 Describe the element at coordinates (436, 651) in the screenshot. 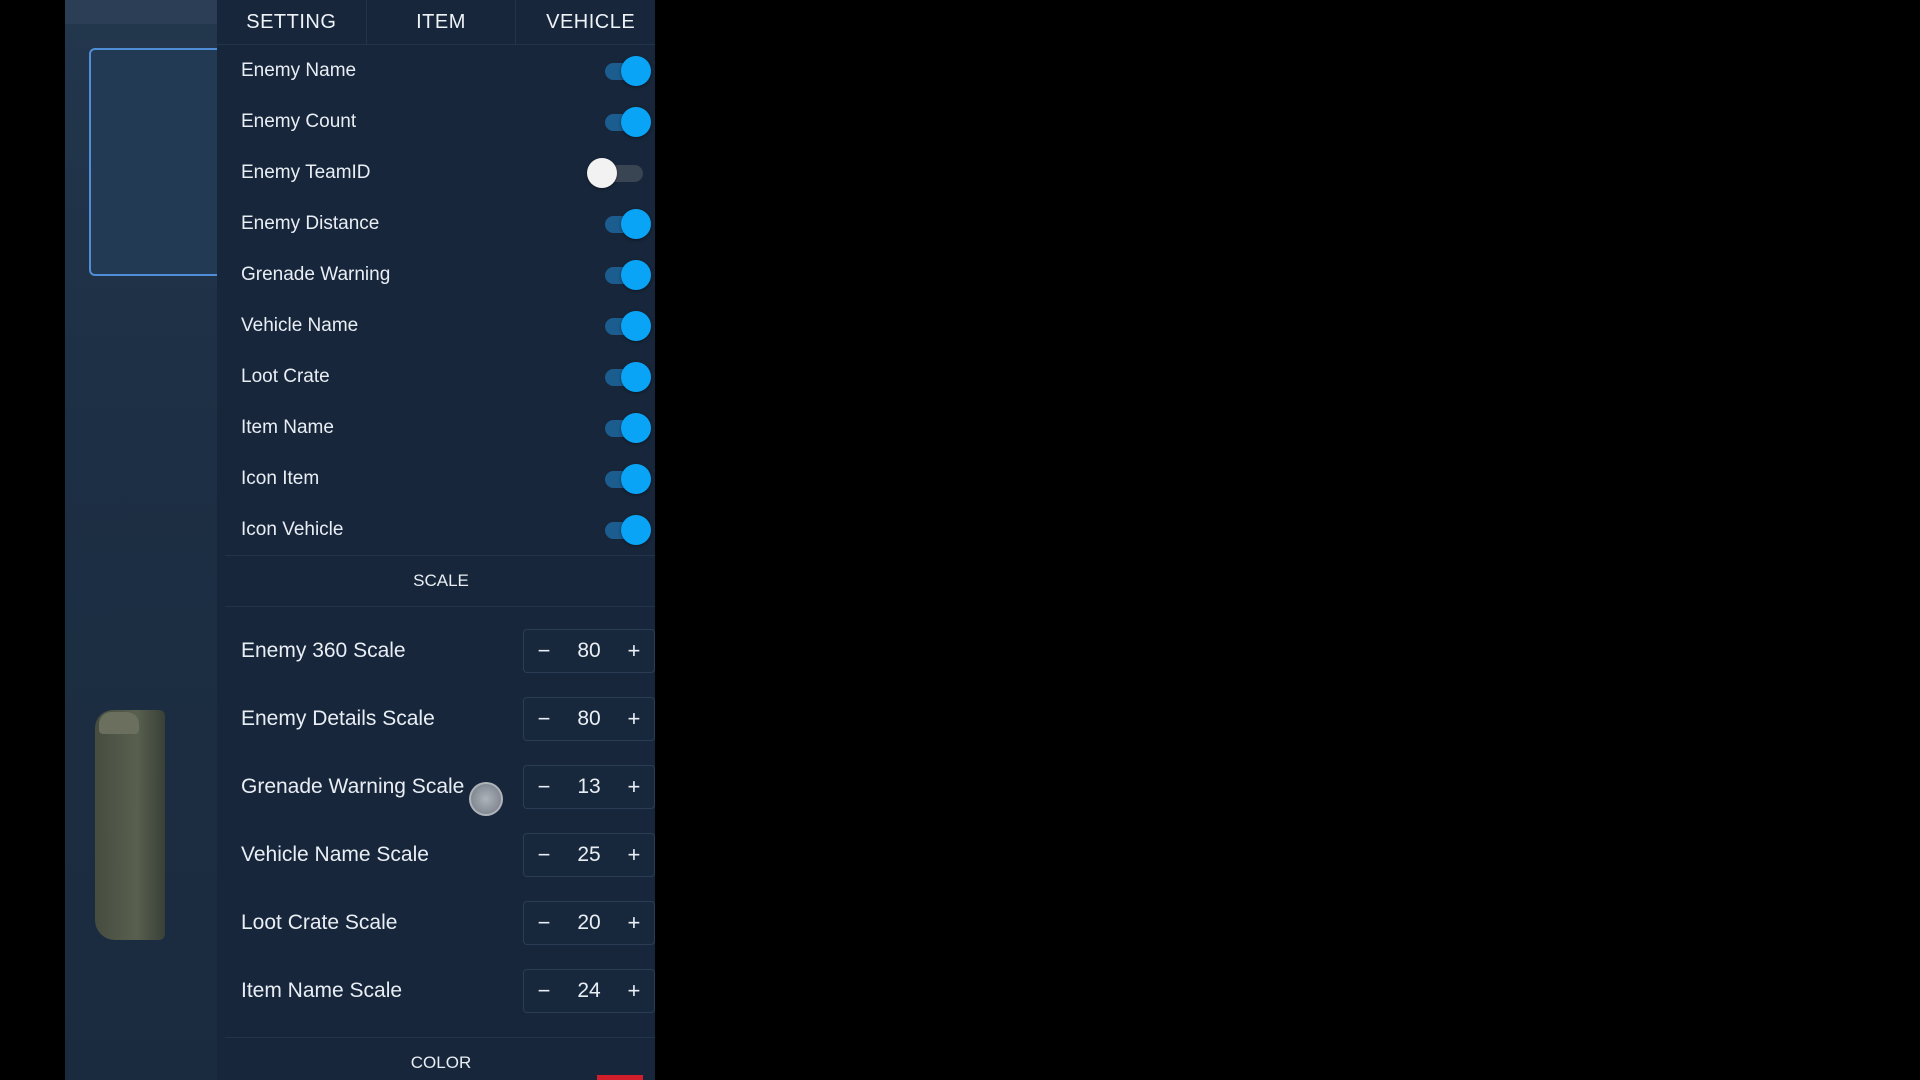

I see `stepper-row-enemy-360-scale: Enemy 360 Scale − 80 +` at that location.